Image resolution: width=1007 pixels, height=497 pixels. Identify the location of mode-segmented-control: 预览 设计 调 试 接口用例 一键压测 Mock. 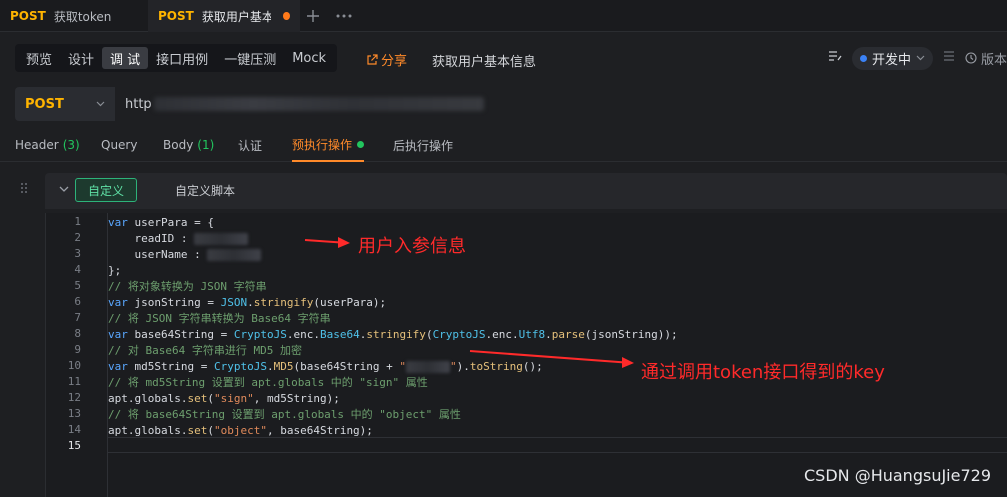
(176, 58).